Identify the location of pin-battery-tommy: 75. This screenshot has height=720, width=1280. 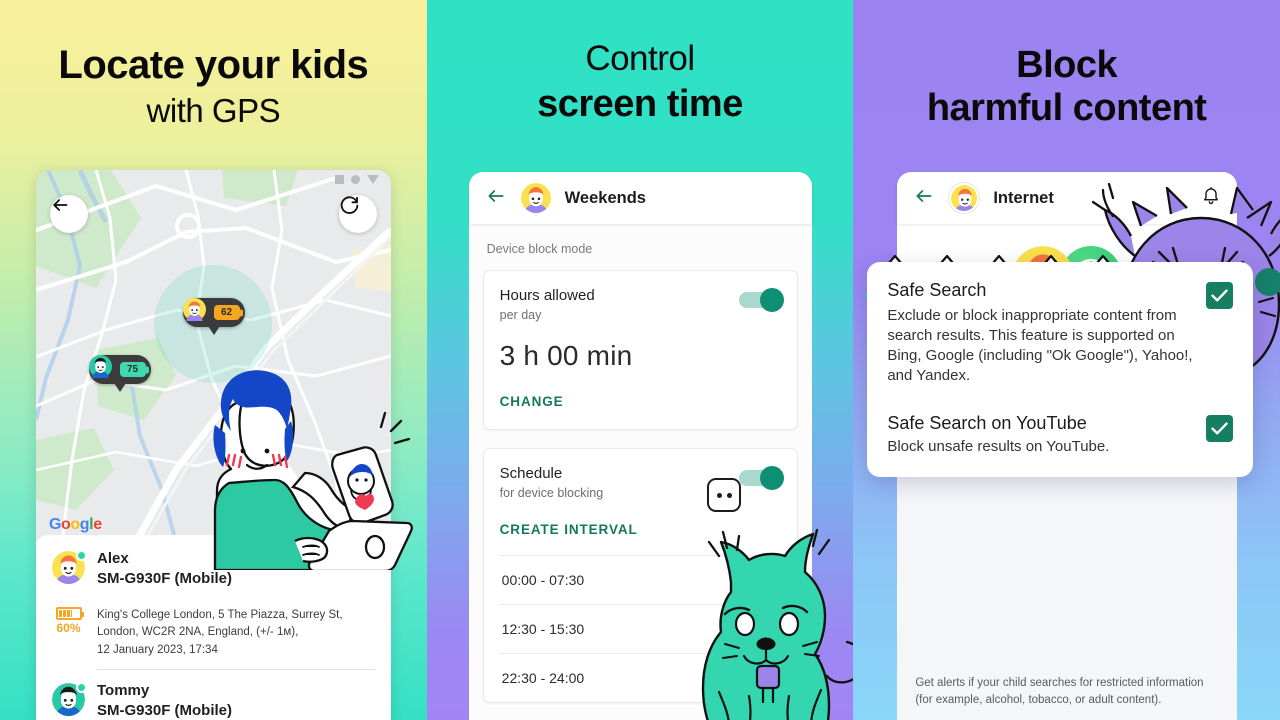
(133, 369).